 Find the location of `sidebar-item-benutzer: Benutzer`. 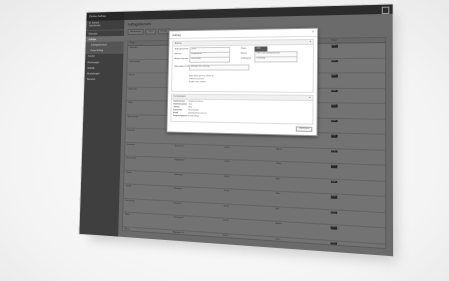

sidebar-item-benutzer: Benutzer is located at coordinates (103, 80).